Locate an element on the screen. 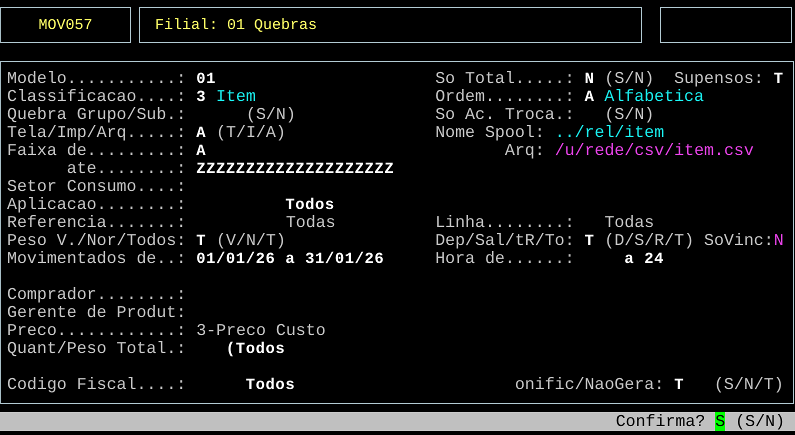 The height and width of the screenshot is (435, 795). screen-title: Filial: 01 Quebras is located at coordinates (390, 25).